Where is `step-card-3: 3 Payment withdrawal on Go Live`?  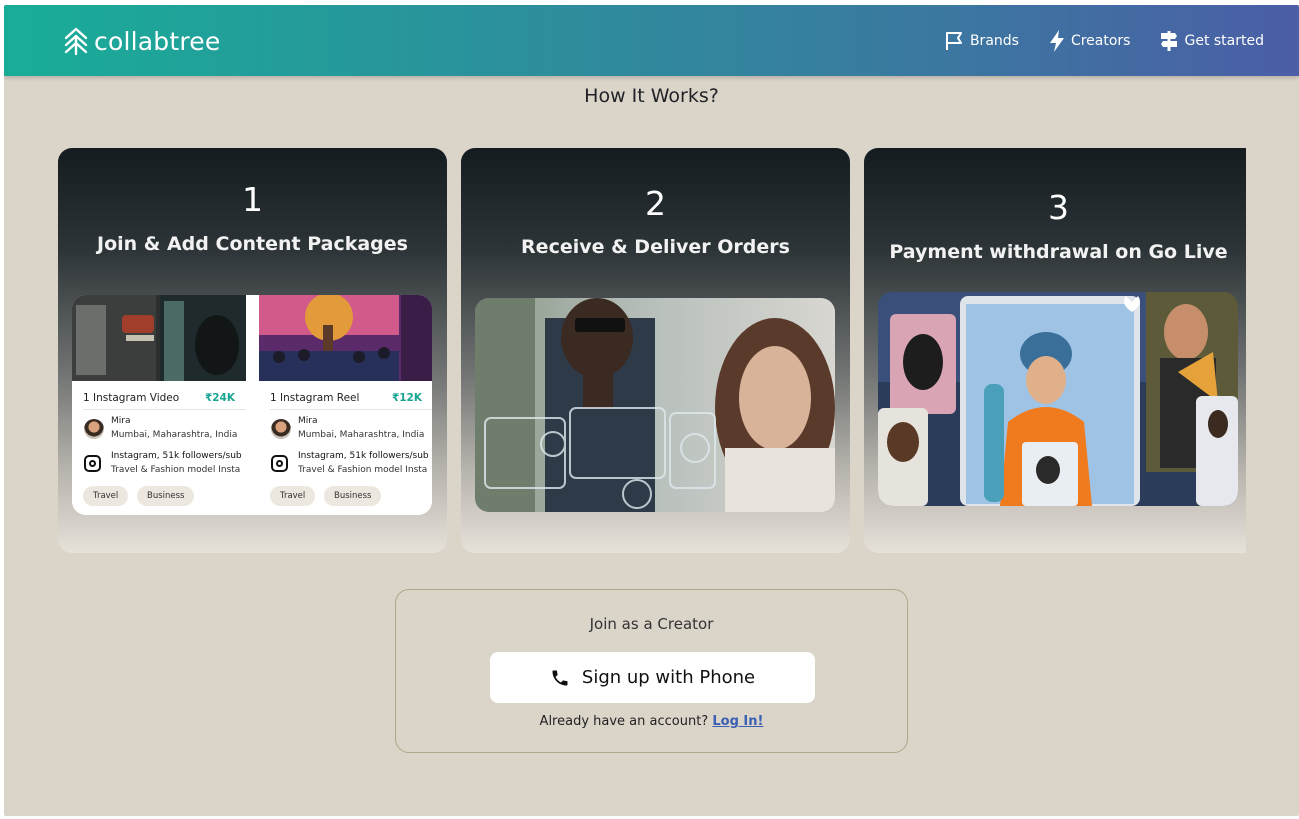
step-card-3: 3 Payment withdrawal on Go Live is located at coordinates (1055, 350).